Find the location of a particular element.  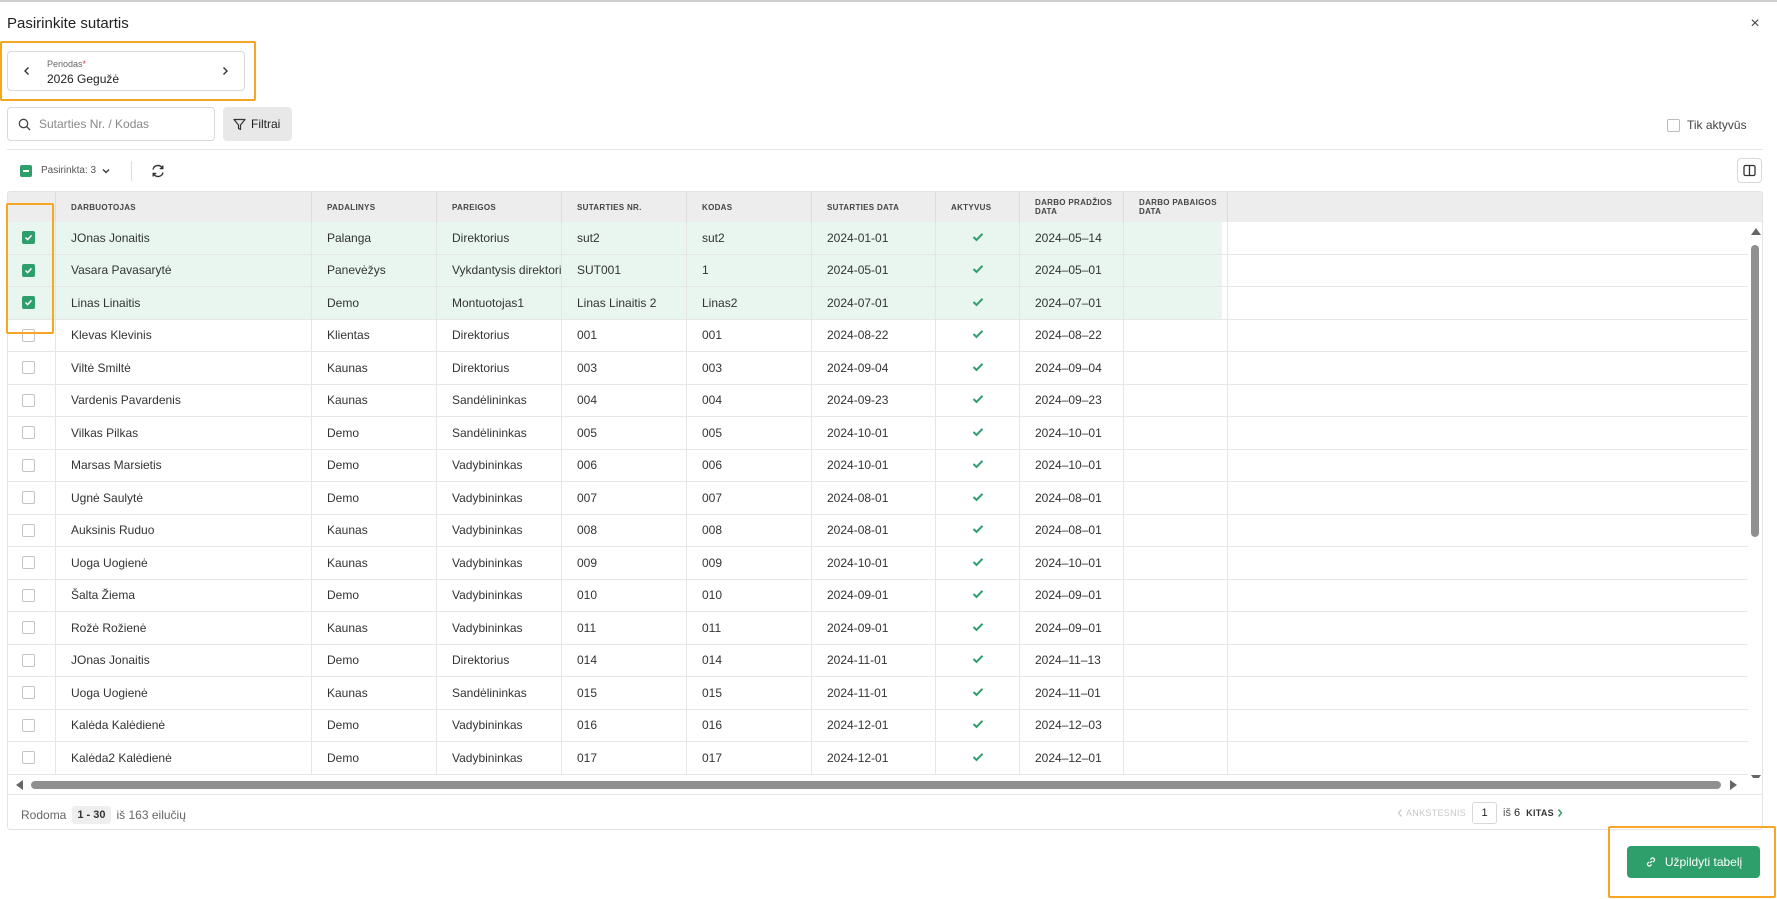

cell-code: sut2 is located at coordinates (749, 238).